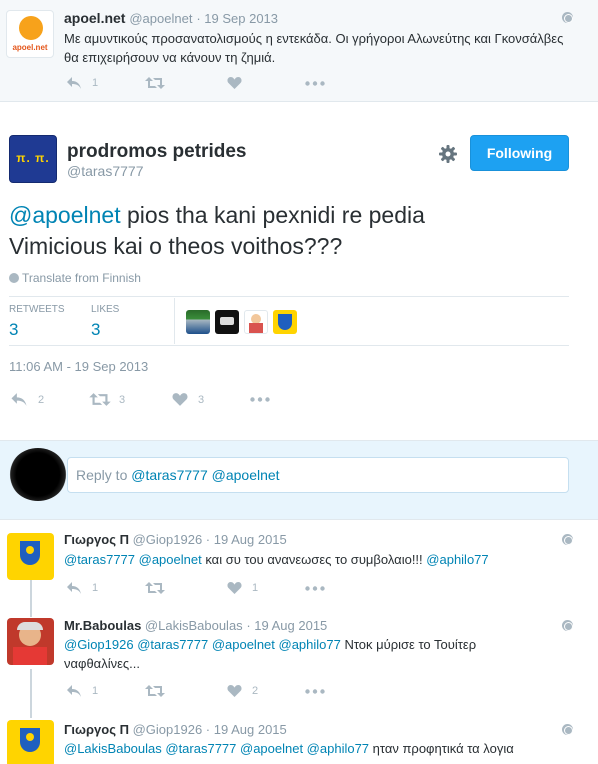 The width and height of the screenshot is (598, 764). I want to click on tweet-timestamp: 11:06 AM - 19 Sep 2013, so click(78, 366).